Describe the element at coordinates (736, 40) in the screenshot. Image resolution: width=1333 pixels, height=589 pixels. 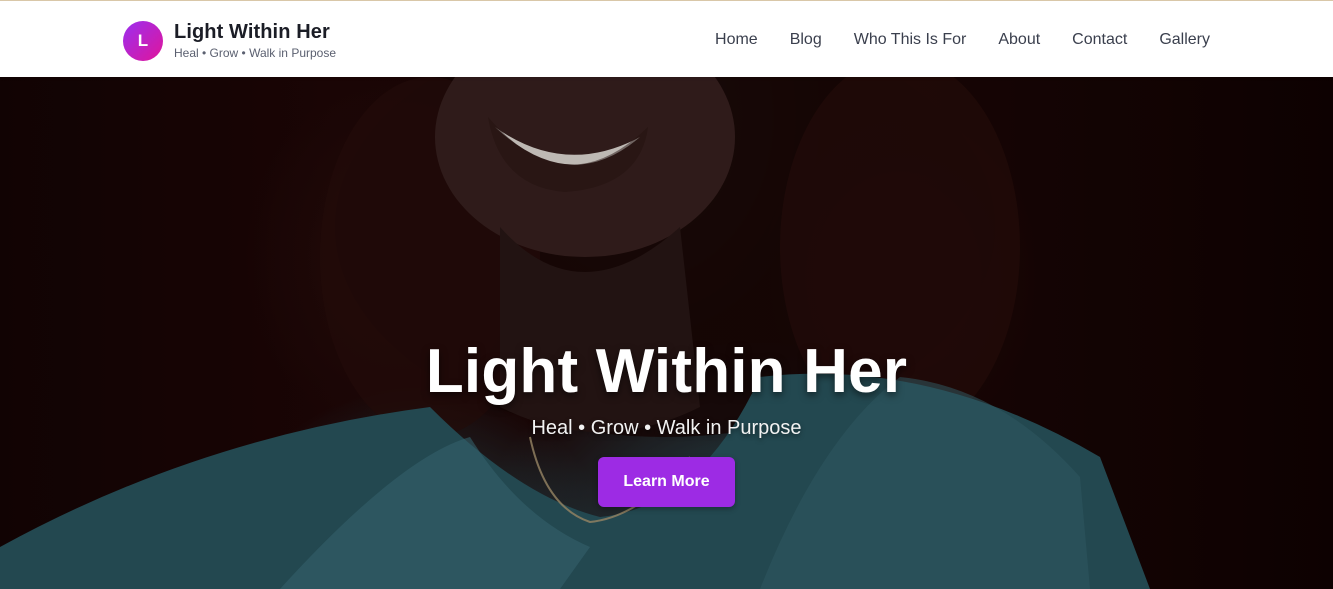
I see `nav-home: Home` at that location.